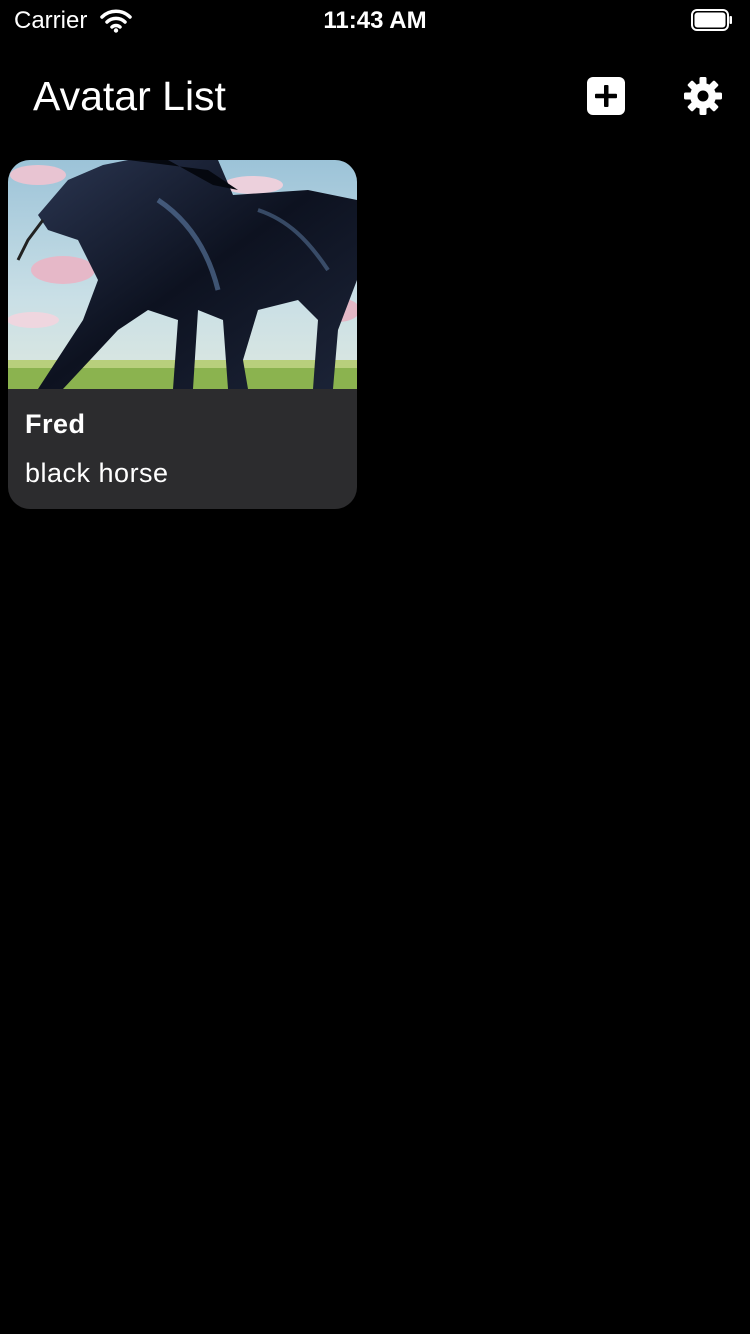 The height and width of the screenshot is (1334, 750). I want to click on gear-icon, so click(703, 96).